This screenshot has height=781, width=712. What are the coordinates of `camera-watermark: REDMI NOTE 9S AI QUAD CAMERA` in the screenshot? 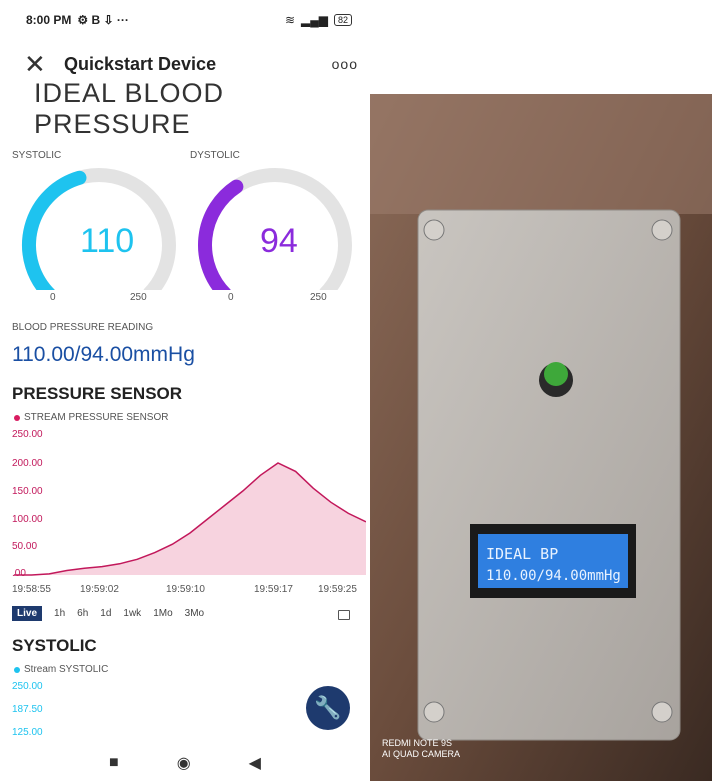 It's located at (421, 749).